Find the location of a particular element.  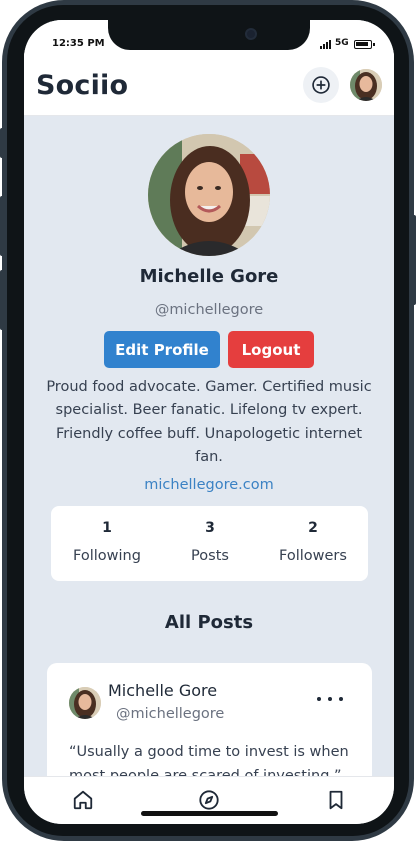

phone-volume-up is located at coordinates (2, 226).